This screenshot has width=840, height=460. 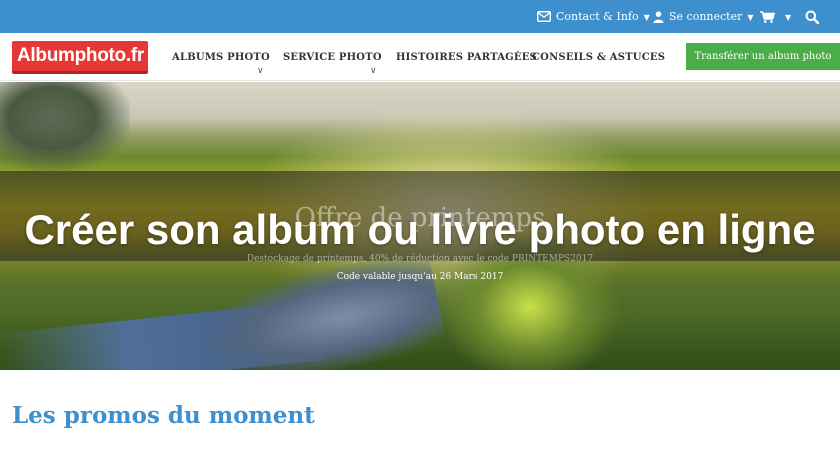 I want to click on nav-item-service-photo: SERVICE PHOTO ∨, so click(x=332, y=57).